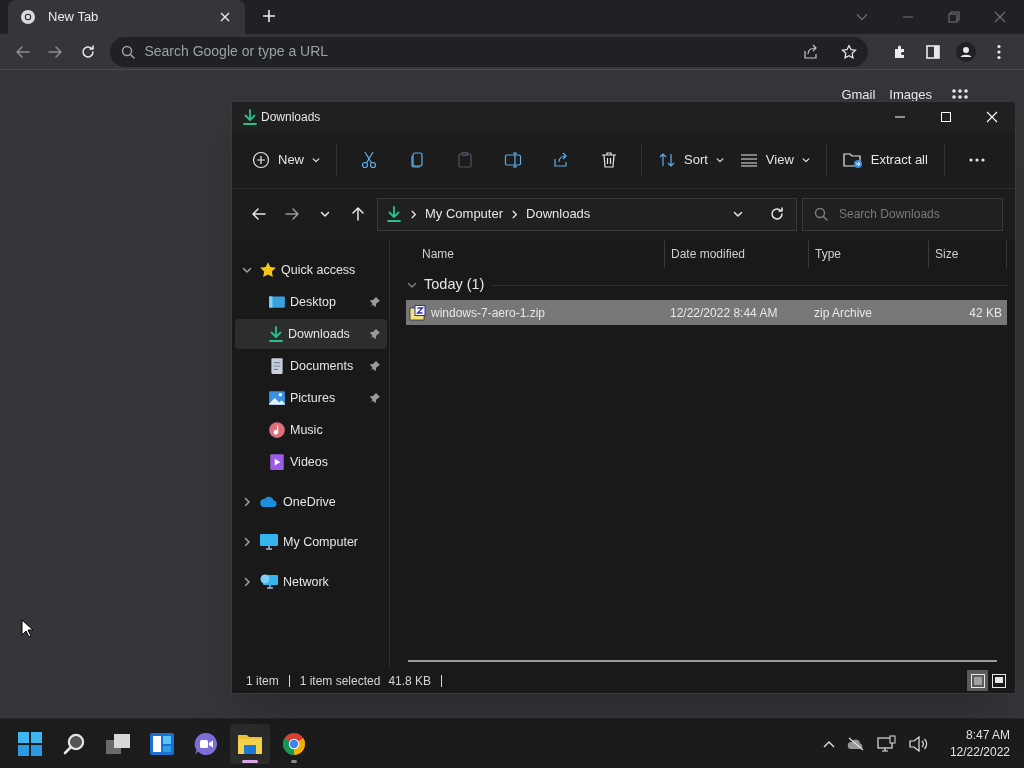 This screenshot has height=768, width=1024. I want to click on cloud-offline-icon, so click(855, 743).